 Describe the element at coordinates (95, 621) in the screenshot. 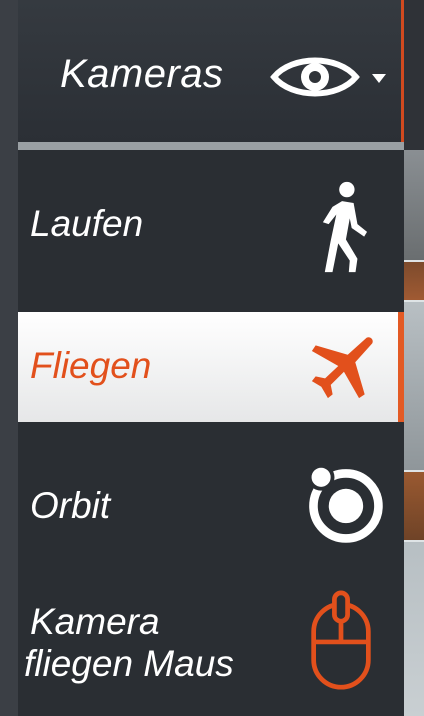

I see `menu-item-label-line1: Kamera` at that location.